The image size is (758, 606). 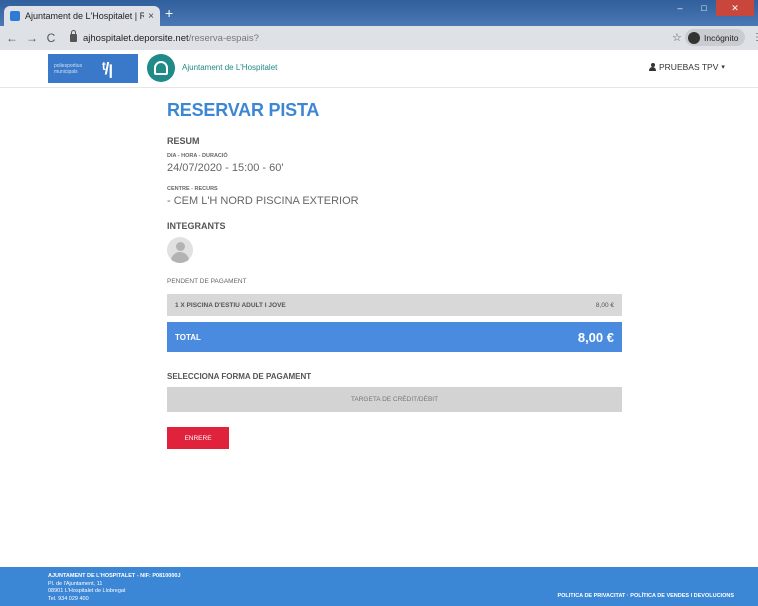 I want to click on integrants-title: INTEGRANTS, so click(x=196, y=226).